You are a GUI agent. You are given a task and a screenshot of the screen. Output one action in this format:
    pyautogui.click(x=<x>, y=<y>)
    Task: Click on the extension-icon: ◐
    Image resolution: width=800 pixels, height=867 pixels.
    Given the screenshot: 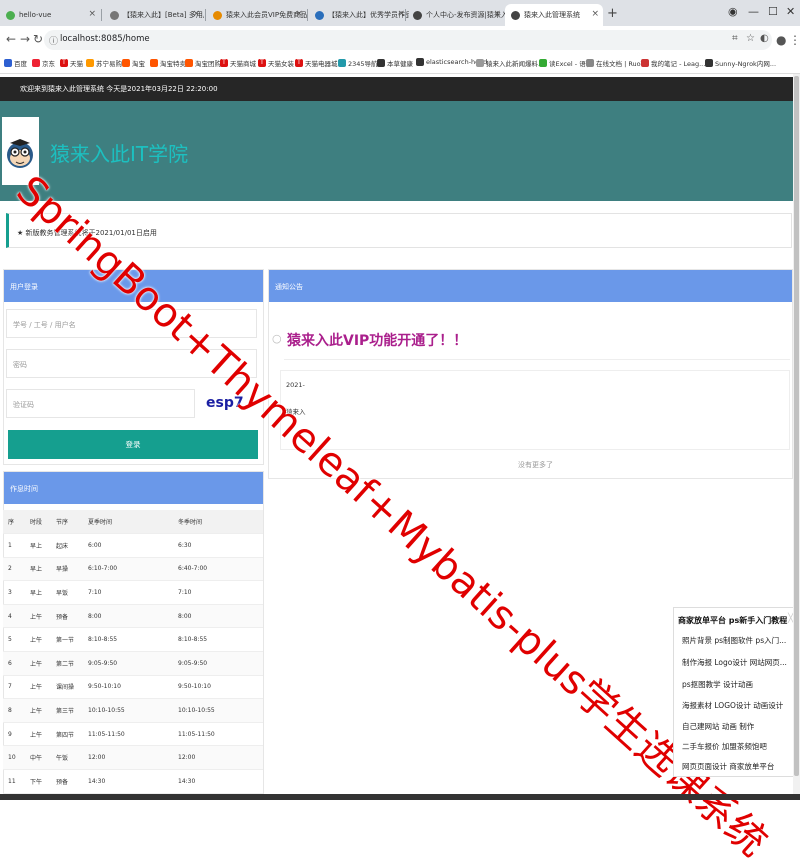 What is the action you would take?
    pyautogui.click(x=764, y=38)
    